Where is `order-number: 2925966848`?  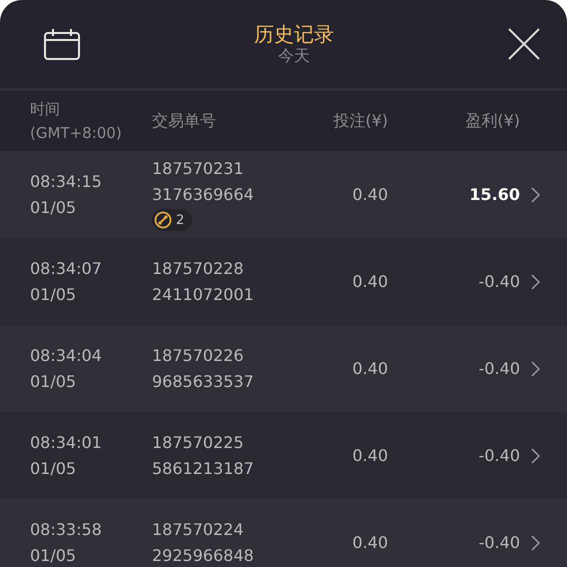
order-number: 2925966848 is located at coordinates (203, 555).